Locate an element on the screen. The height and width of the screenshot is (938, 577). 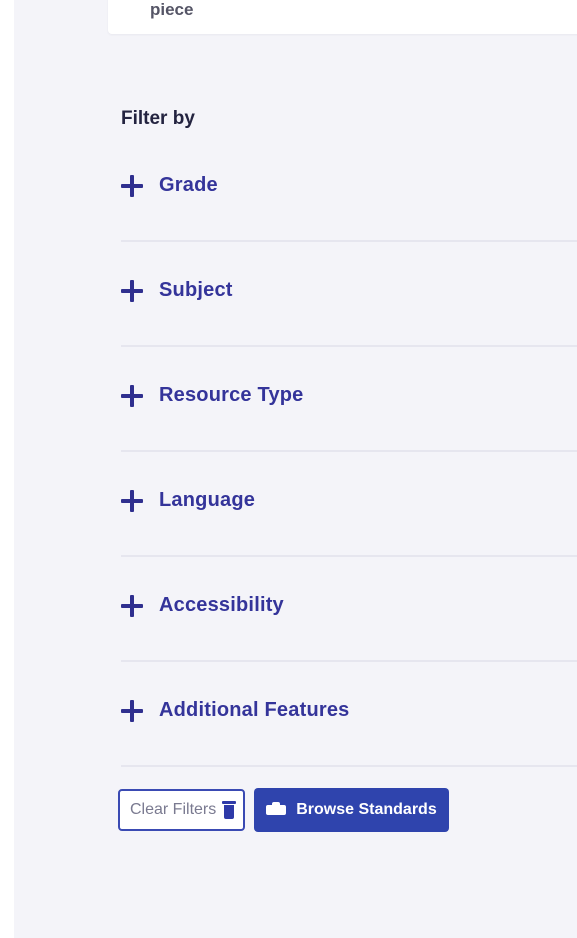
filter-language: Language is located at coordinates (349, 504).